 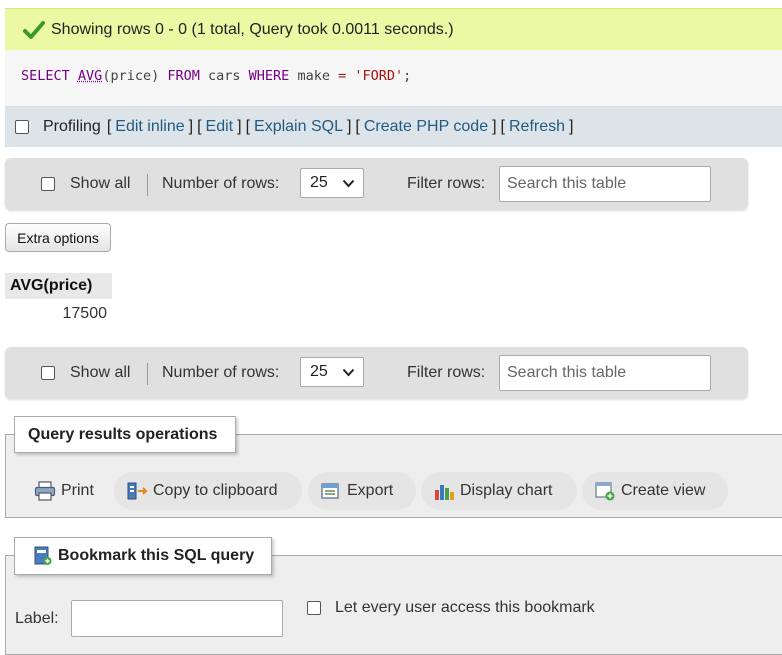 I want to click on copy-to-clipboard-label: Copy to clipboard, so click(x=215, y=490).